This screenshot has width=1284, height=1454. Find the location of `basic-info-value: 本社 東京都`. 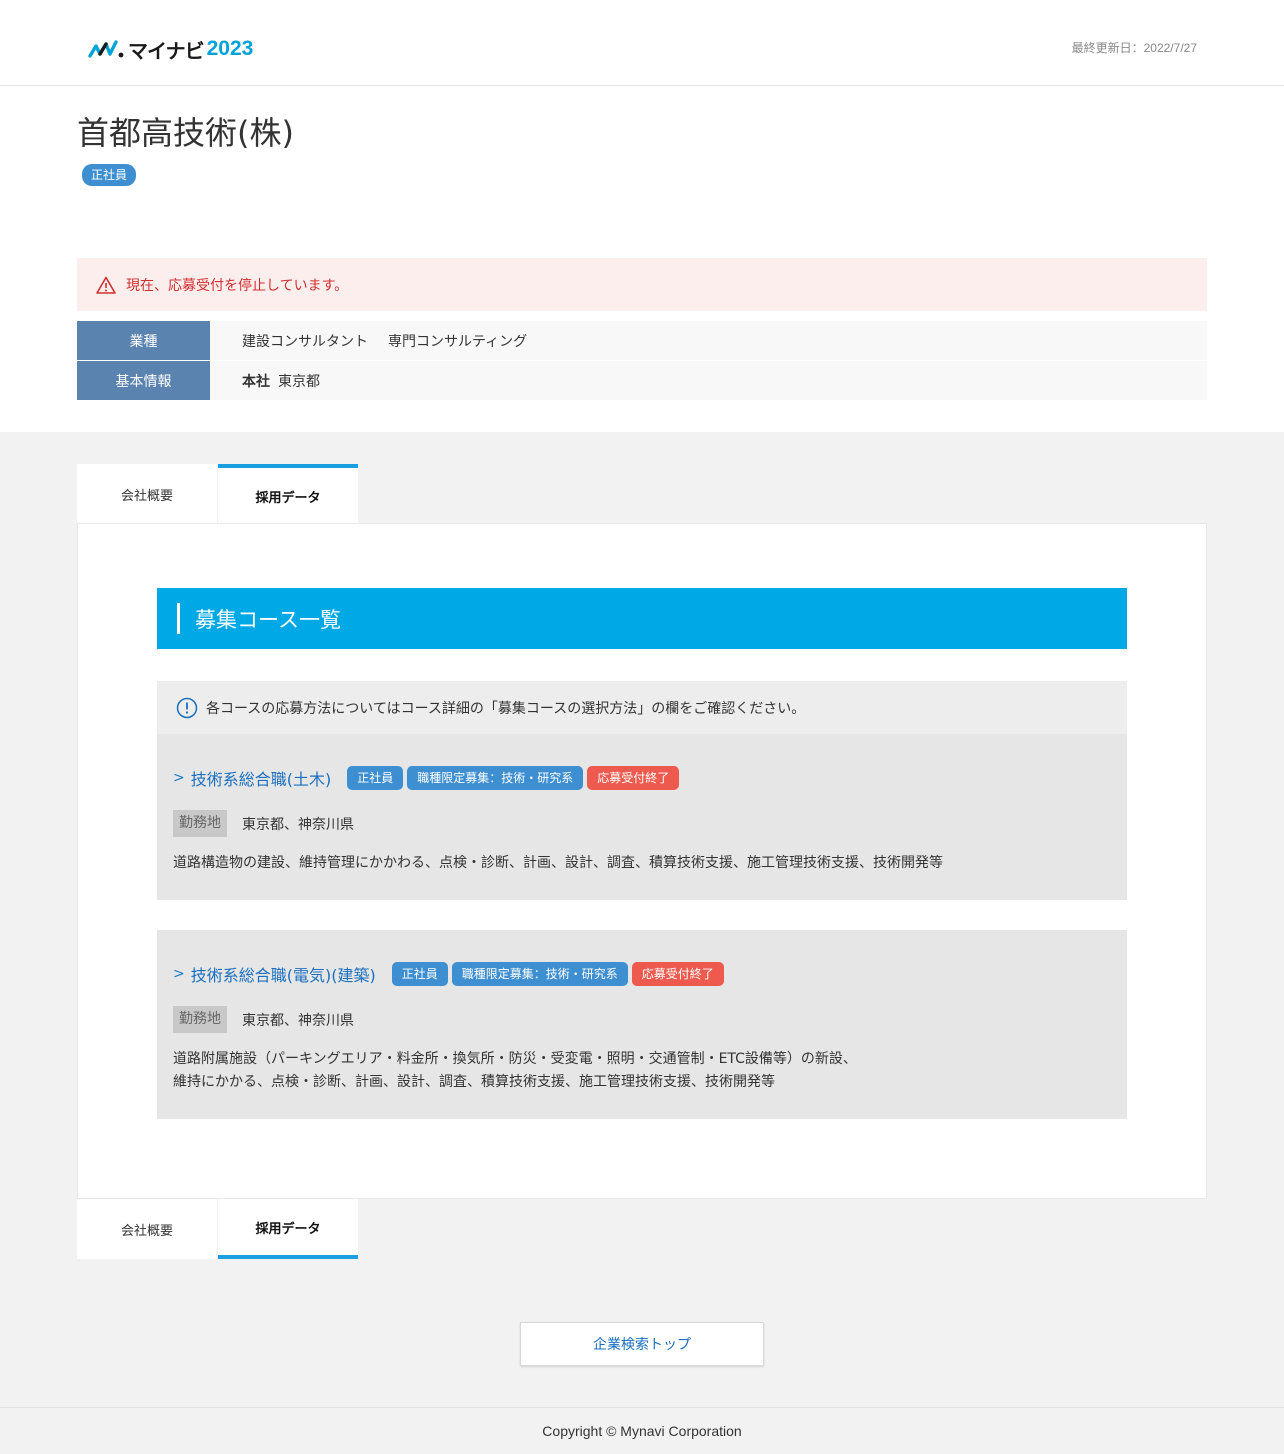

basic-info-value: 本社 東京都 is located at coordinates (265, 381).